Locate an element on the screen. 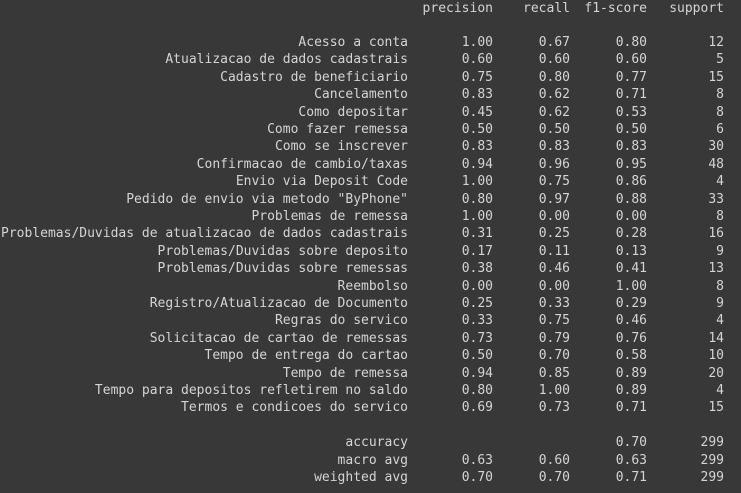  row-f1-score: 0.41 is located at coordinates (631, 269).